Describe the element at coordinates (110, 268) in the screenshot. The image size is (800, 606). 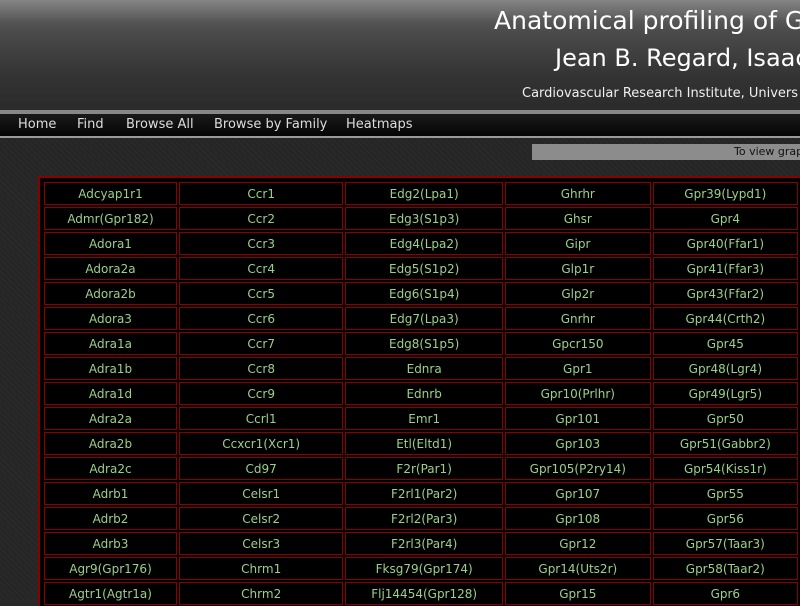
I see `gene-link: Adora2a` at that location.